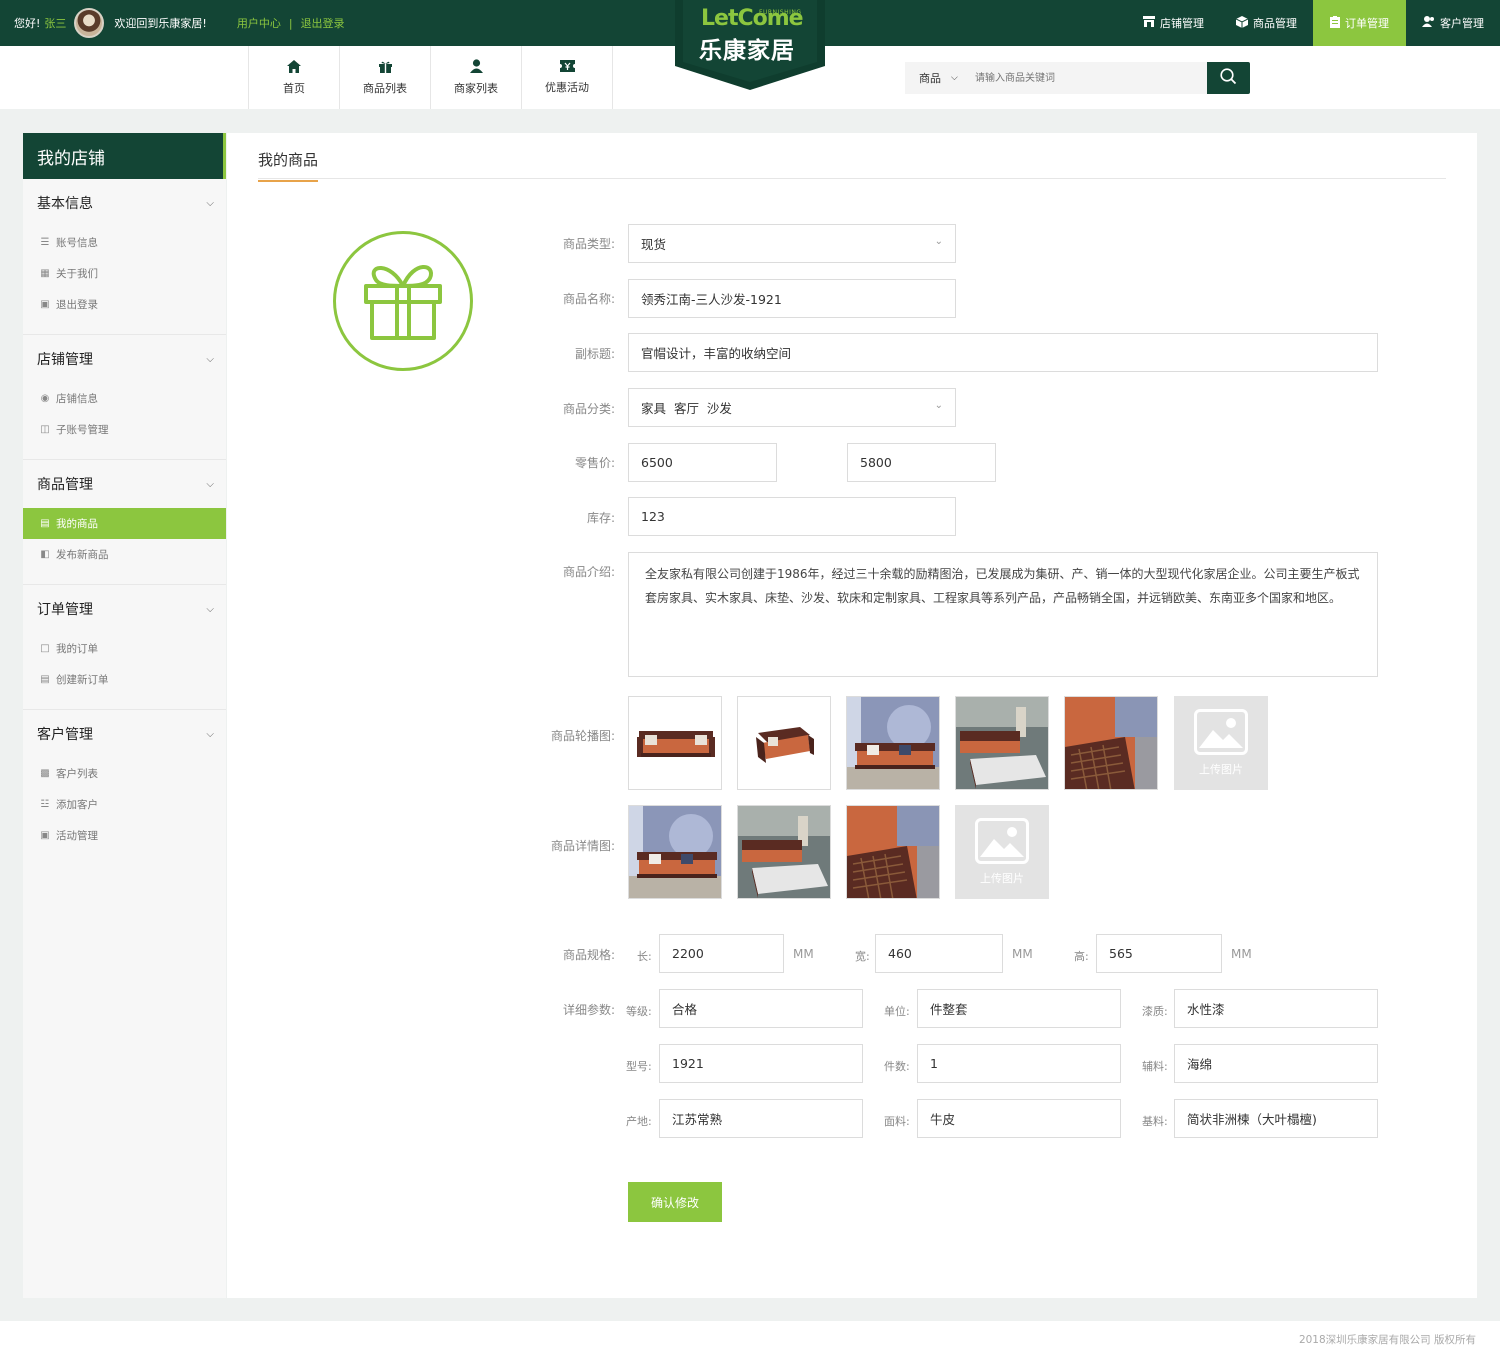 This screenshot has width=1500, height=1360. I want to click on nav-product-list: 商品列表, so click(385, 77).